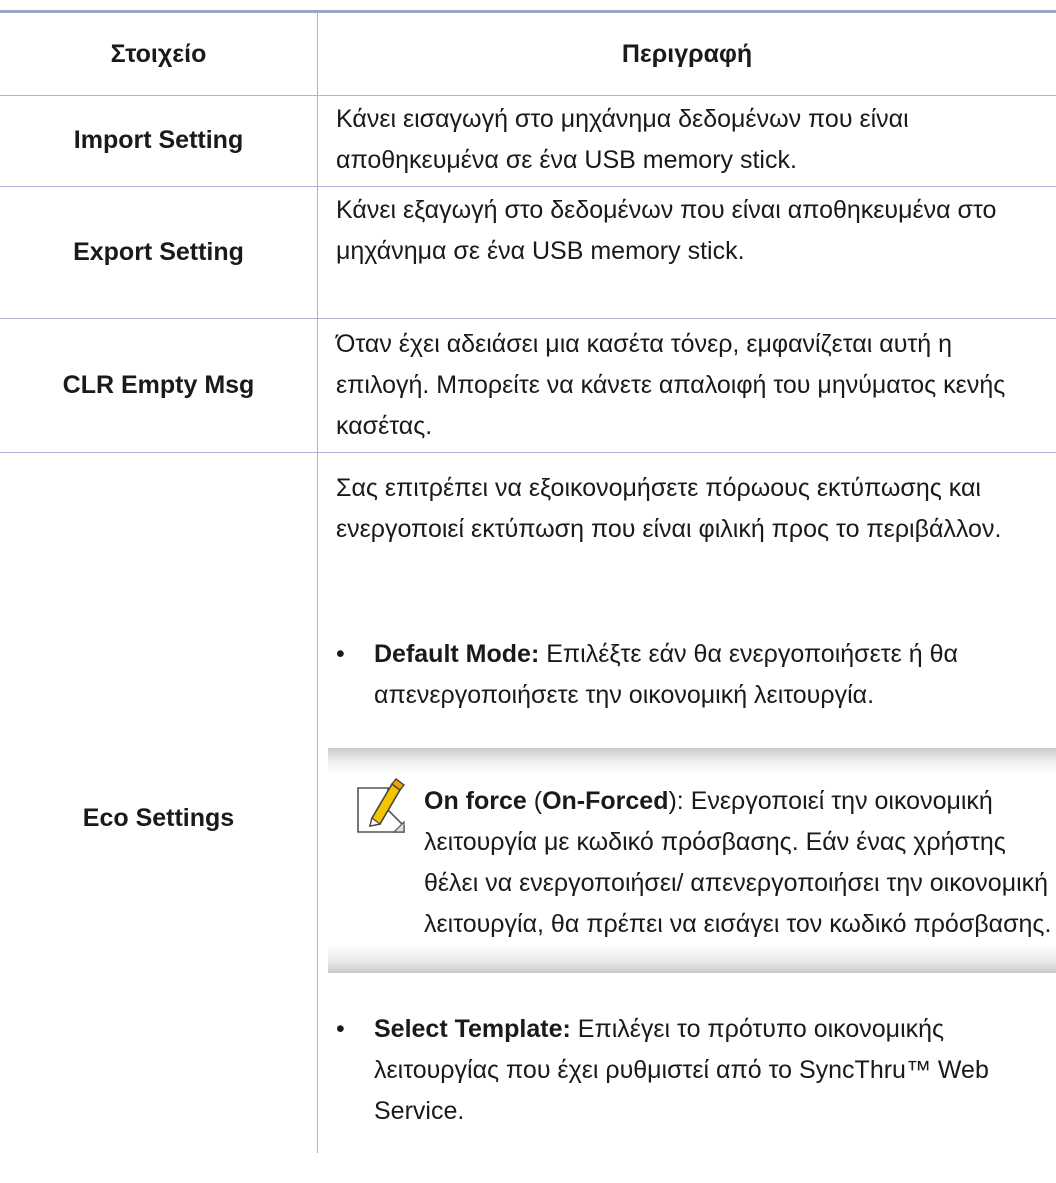  What do you see at coordinates (381, 809) in the screenshot?
I see `note-pencil-icon` at bounding box center [381, 809].